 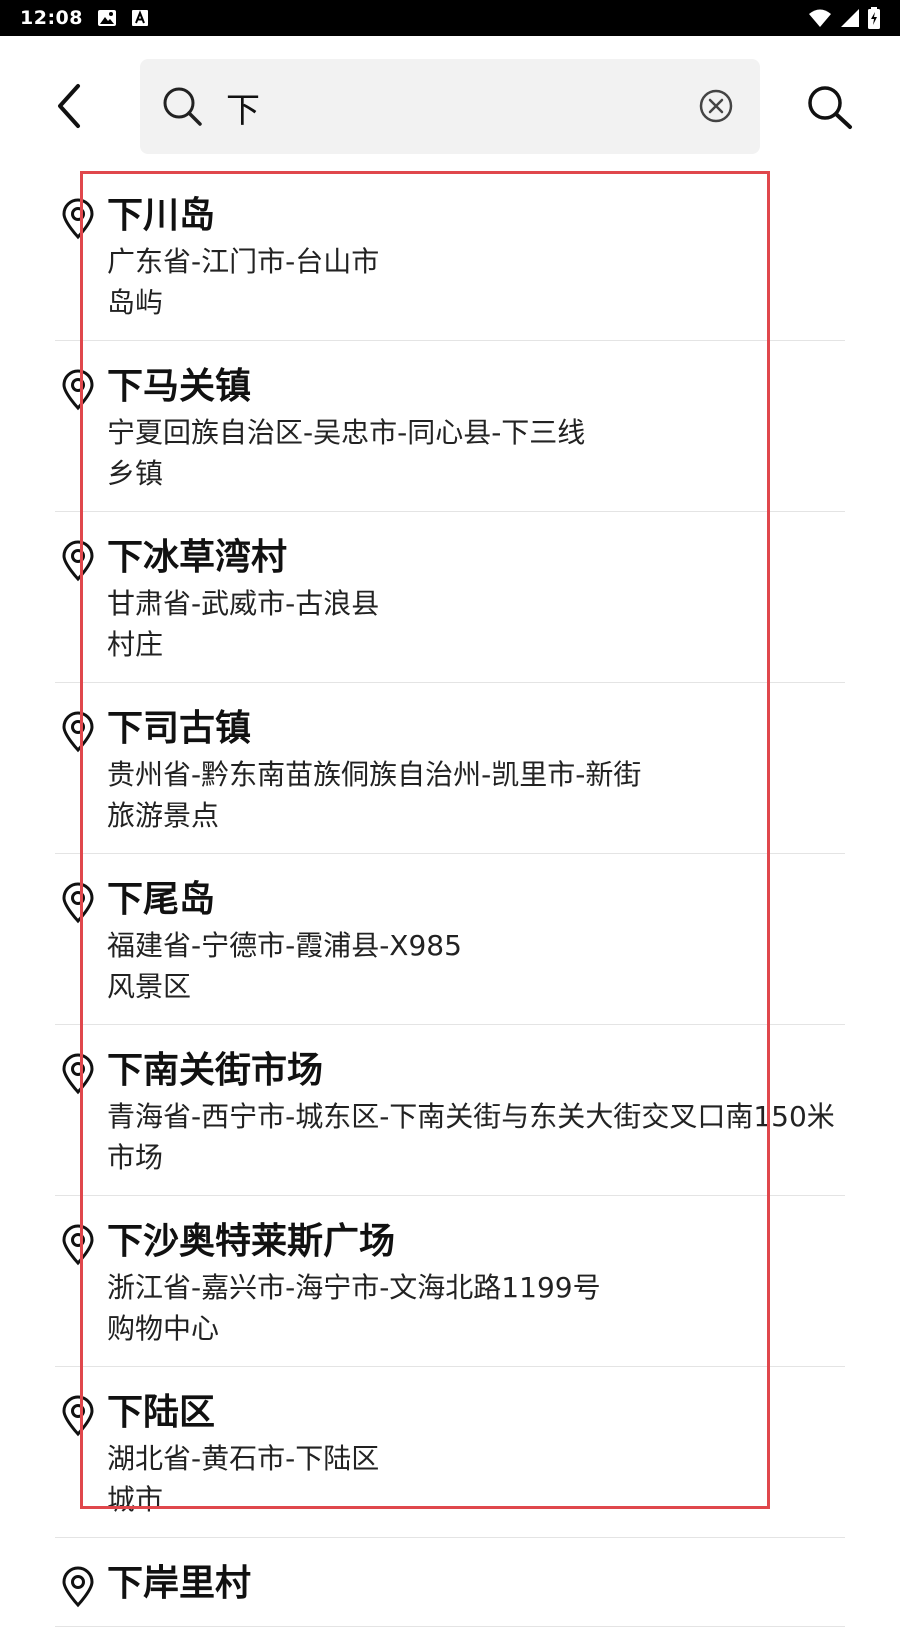 I want to click on result-name: 下尾岛, so click(x=161, y=899).